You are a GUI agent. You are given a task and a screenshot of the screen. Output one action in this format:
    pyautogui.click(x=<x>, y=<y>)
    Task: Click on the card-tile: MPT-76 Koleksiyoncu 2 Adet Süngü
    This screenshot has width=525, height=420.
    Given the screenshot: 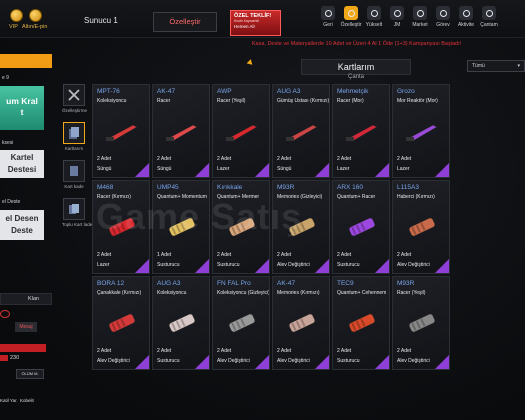 What is the action you would take?
    pyautogui.click(x=121, y=131)
    